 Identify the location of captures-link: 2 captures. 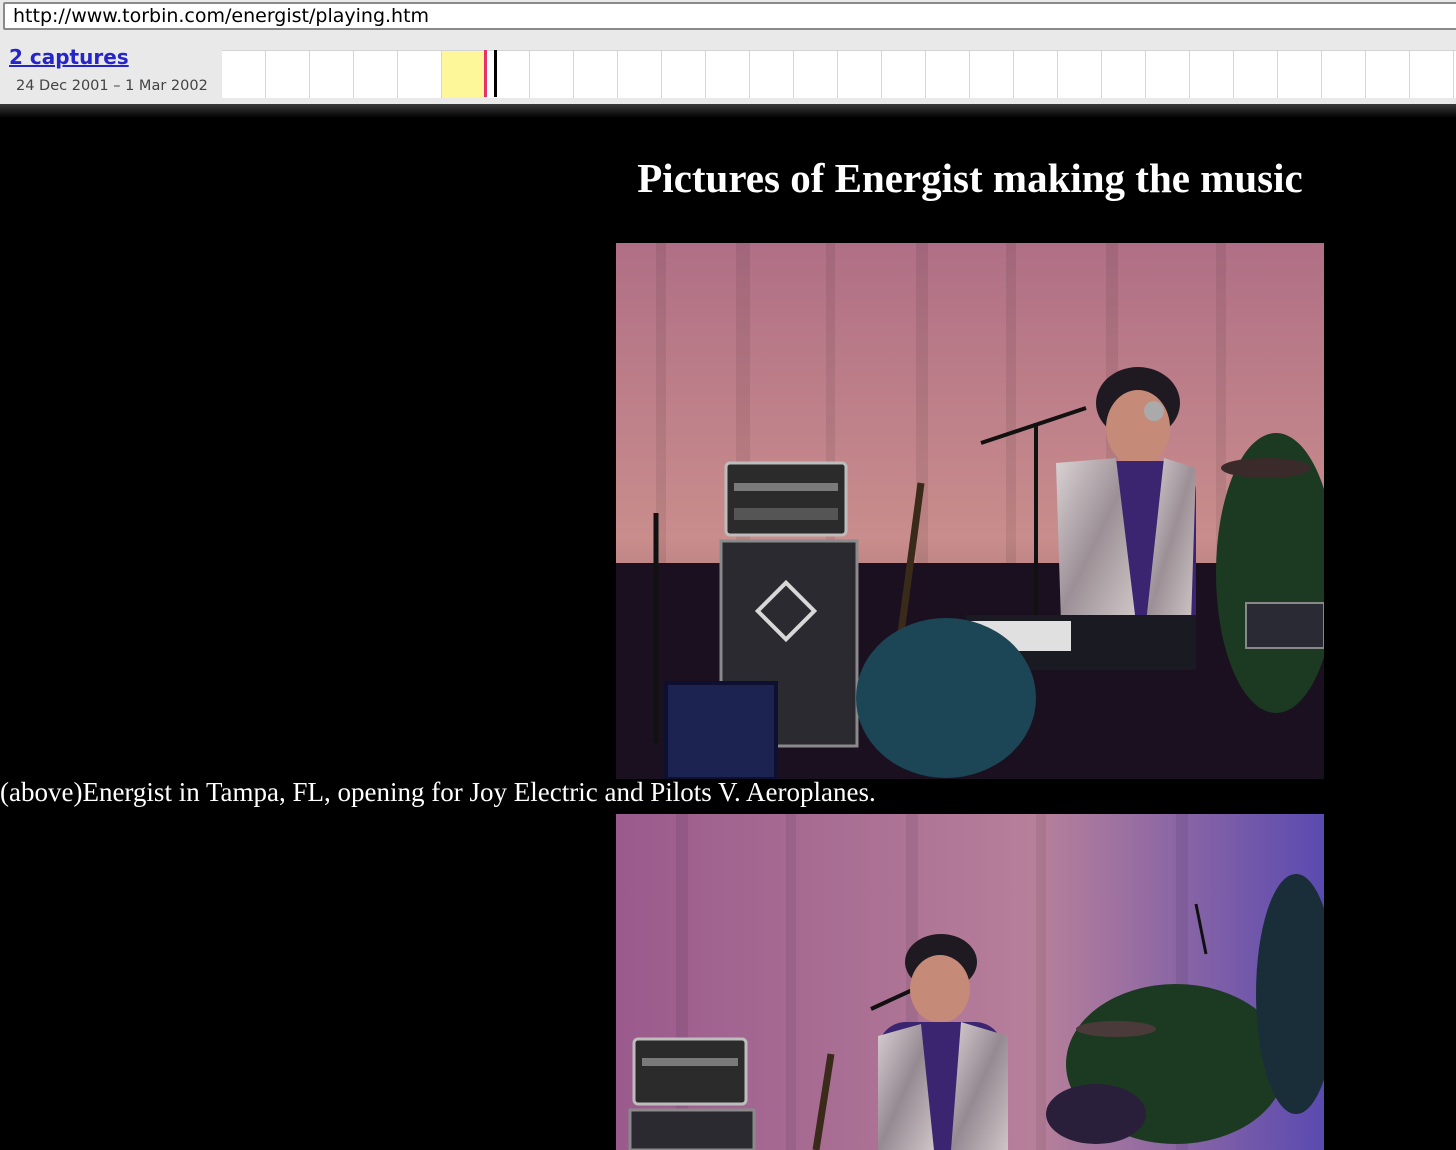
(69, 57).